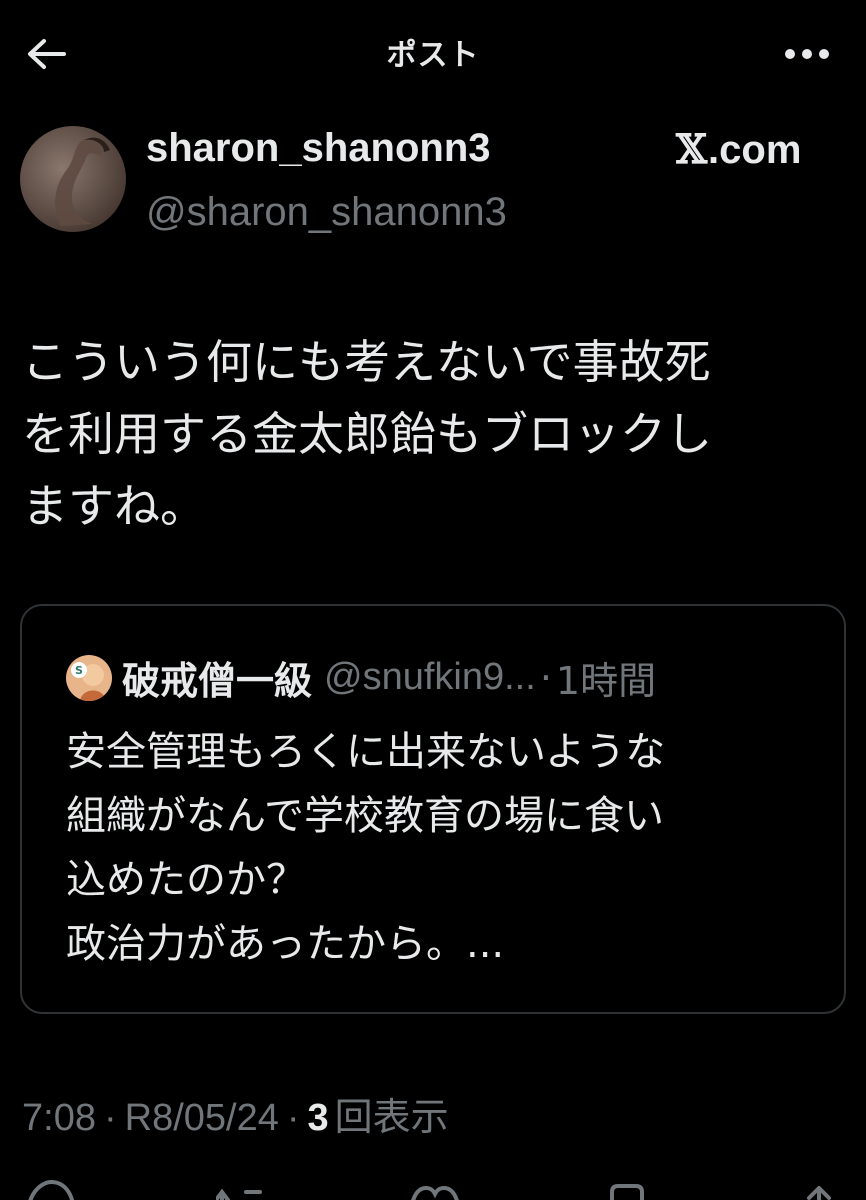 This screenshot has height=1200, width=866. Describe the element at coordinates (326, 212) in the screenshot. I see `author-handle: @sharon_shanonn3` at that location.